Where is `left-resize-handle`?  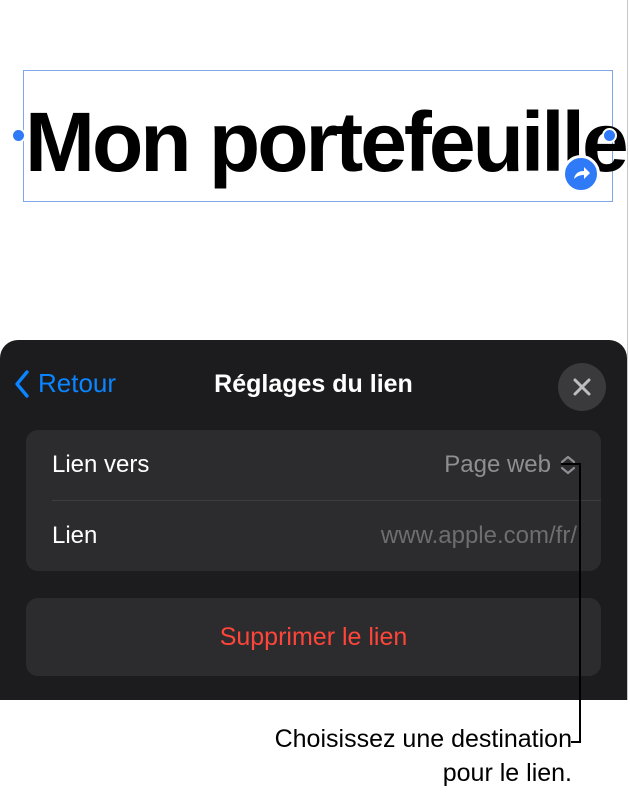 left-resize-handle is located at coordinates (18, 135).